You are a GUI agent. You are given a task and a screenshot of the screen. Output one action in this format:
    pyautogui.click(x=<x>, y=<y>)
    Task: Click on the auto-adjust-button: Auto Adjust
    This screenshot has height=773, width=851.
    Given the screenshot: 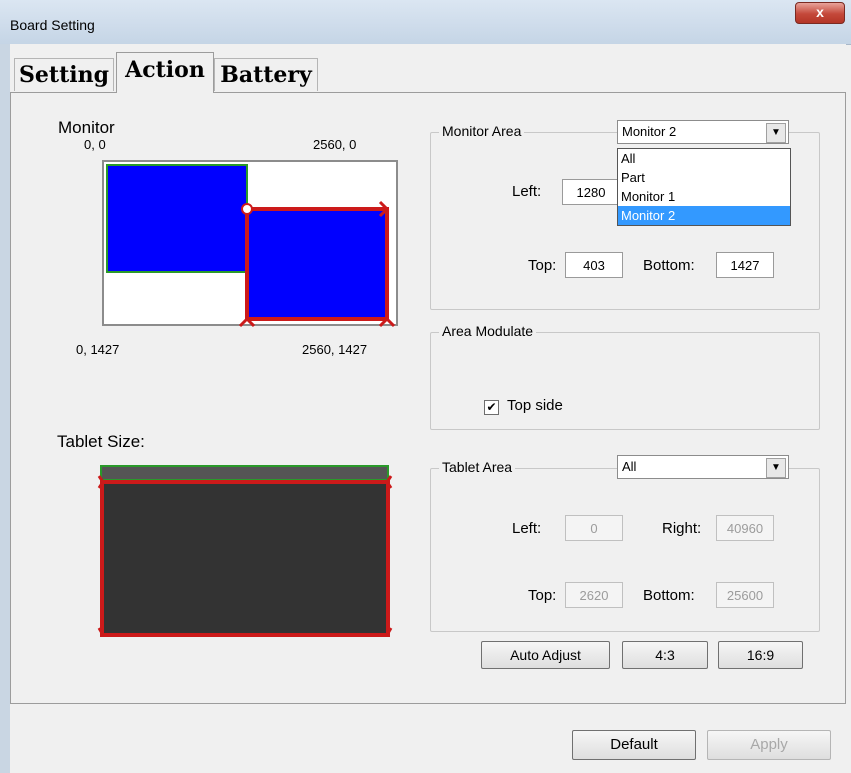 What is the action you would take?
    pyautogui.click(x=545, y=655)
    